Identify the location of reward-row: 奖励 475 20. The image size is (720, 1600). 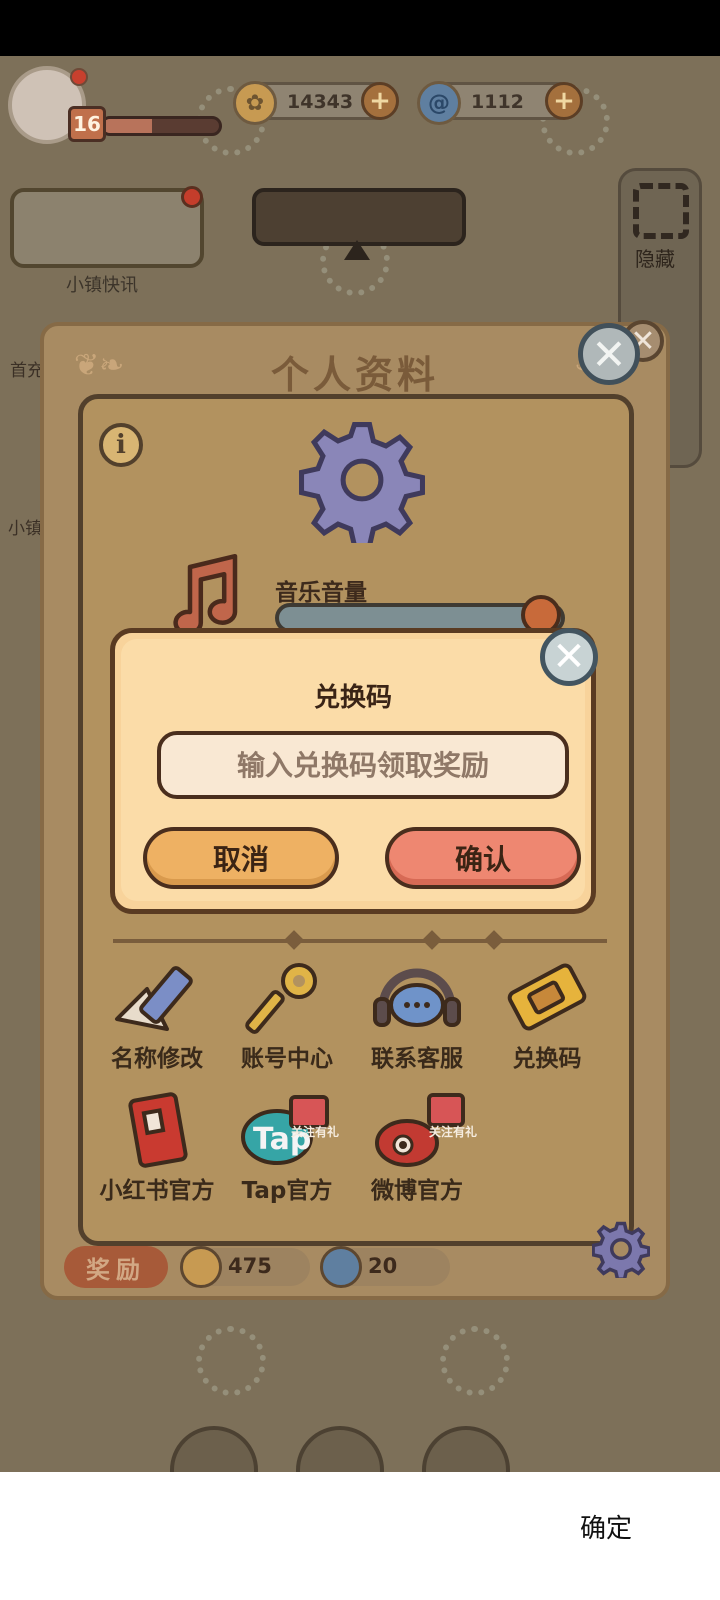
(274, 1268).